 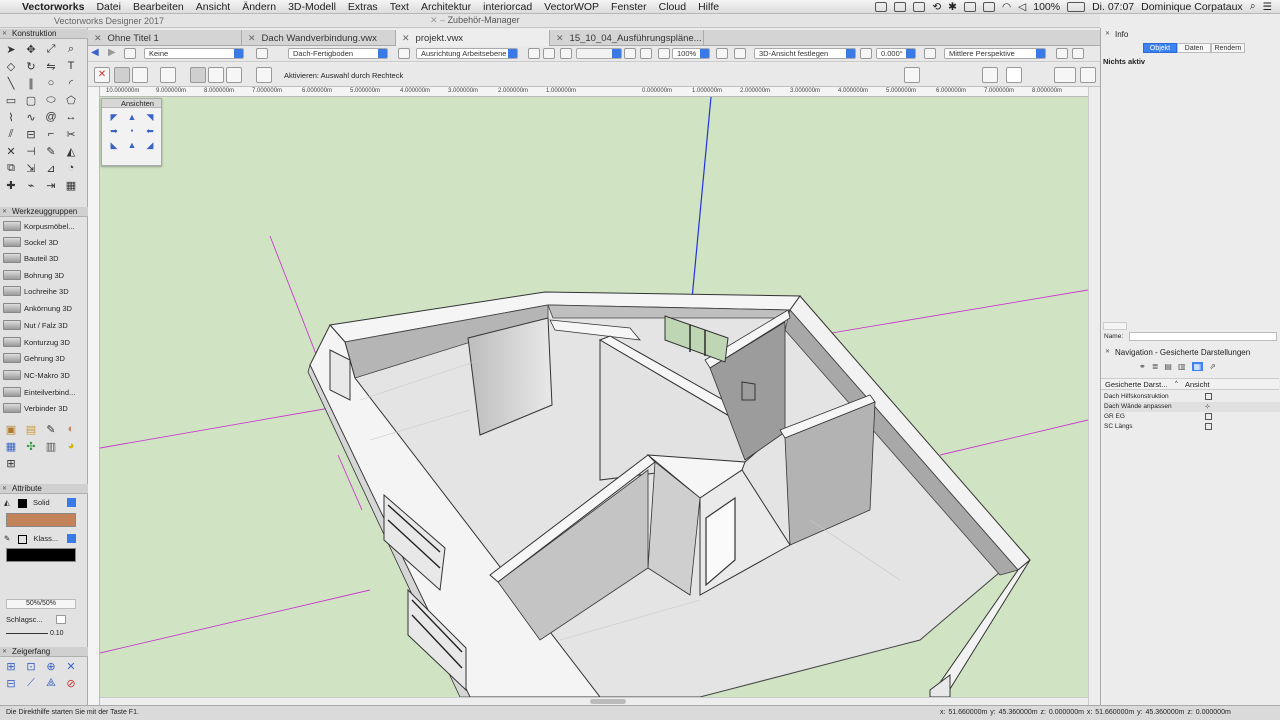 I want to click on menu-3d-modell: 3D-Modell, so click(x=312, y=7).